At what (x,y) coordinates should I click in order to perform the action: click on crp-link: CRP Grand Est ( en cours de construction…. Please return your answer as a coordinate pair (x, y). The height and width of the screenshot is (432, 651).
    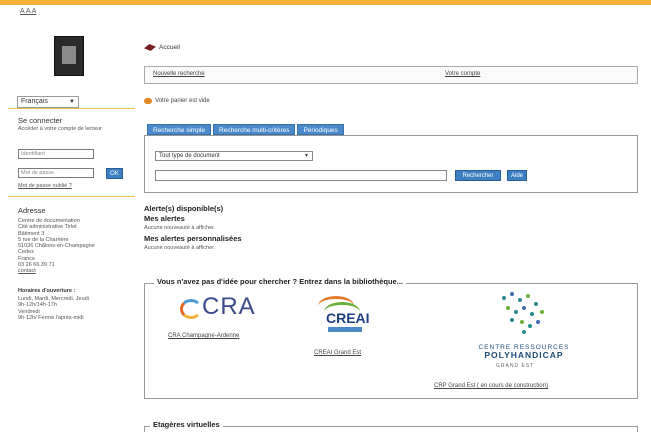
    Looking at the image, I should click on (491, 386).